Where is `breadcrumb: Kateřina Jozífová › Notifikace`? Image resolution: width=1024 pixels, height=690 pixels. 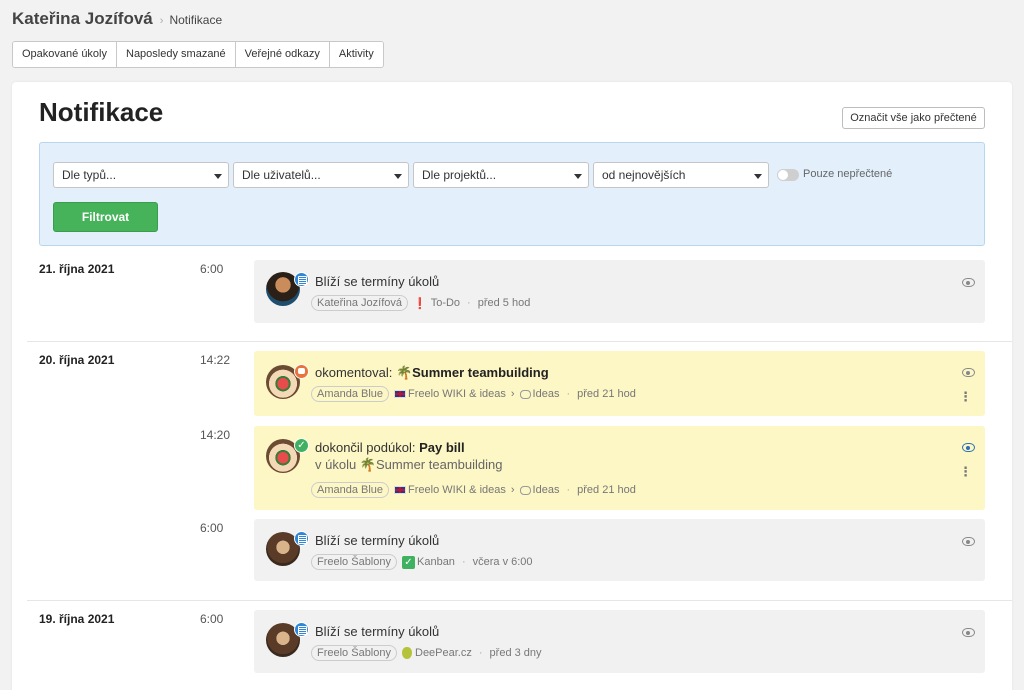
breadcrumb: Kateřina Jozífová › Notifikace is located at coordinates (117, 19).